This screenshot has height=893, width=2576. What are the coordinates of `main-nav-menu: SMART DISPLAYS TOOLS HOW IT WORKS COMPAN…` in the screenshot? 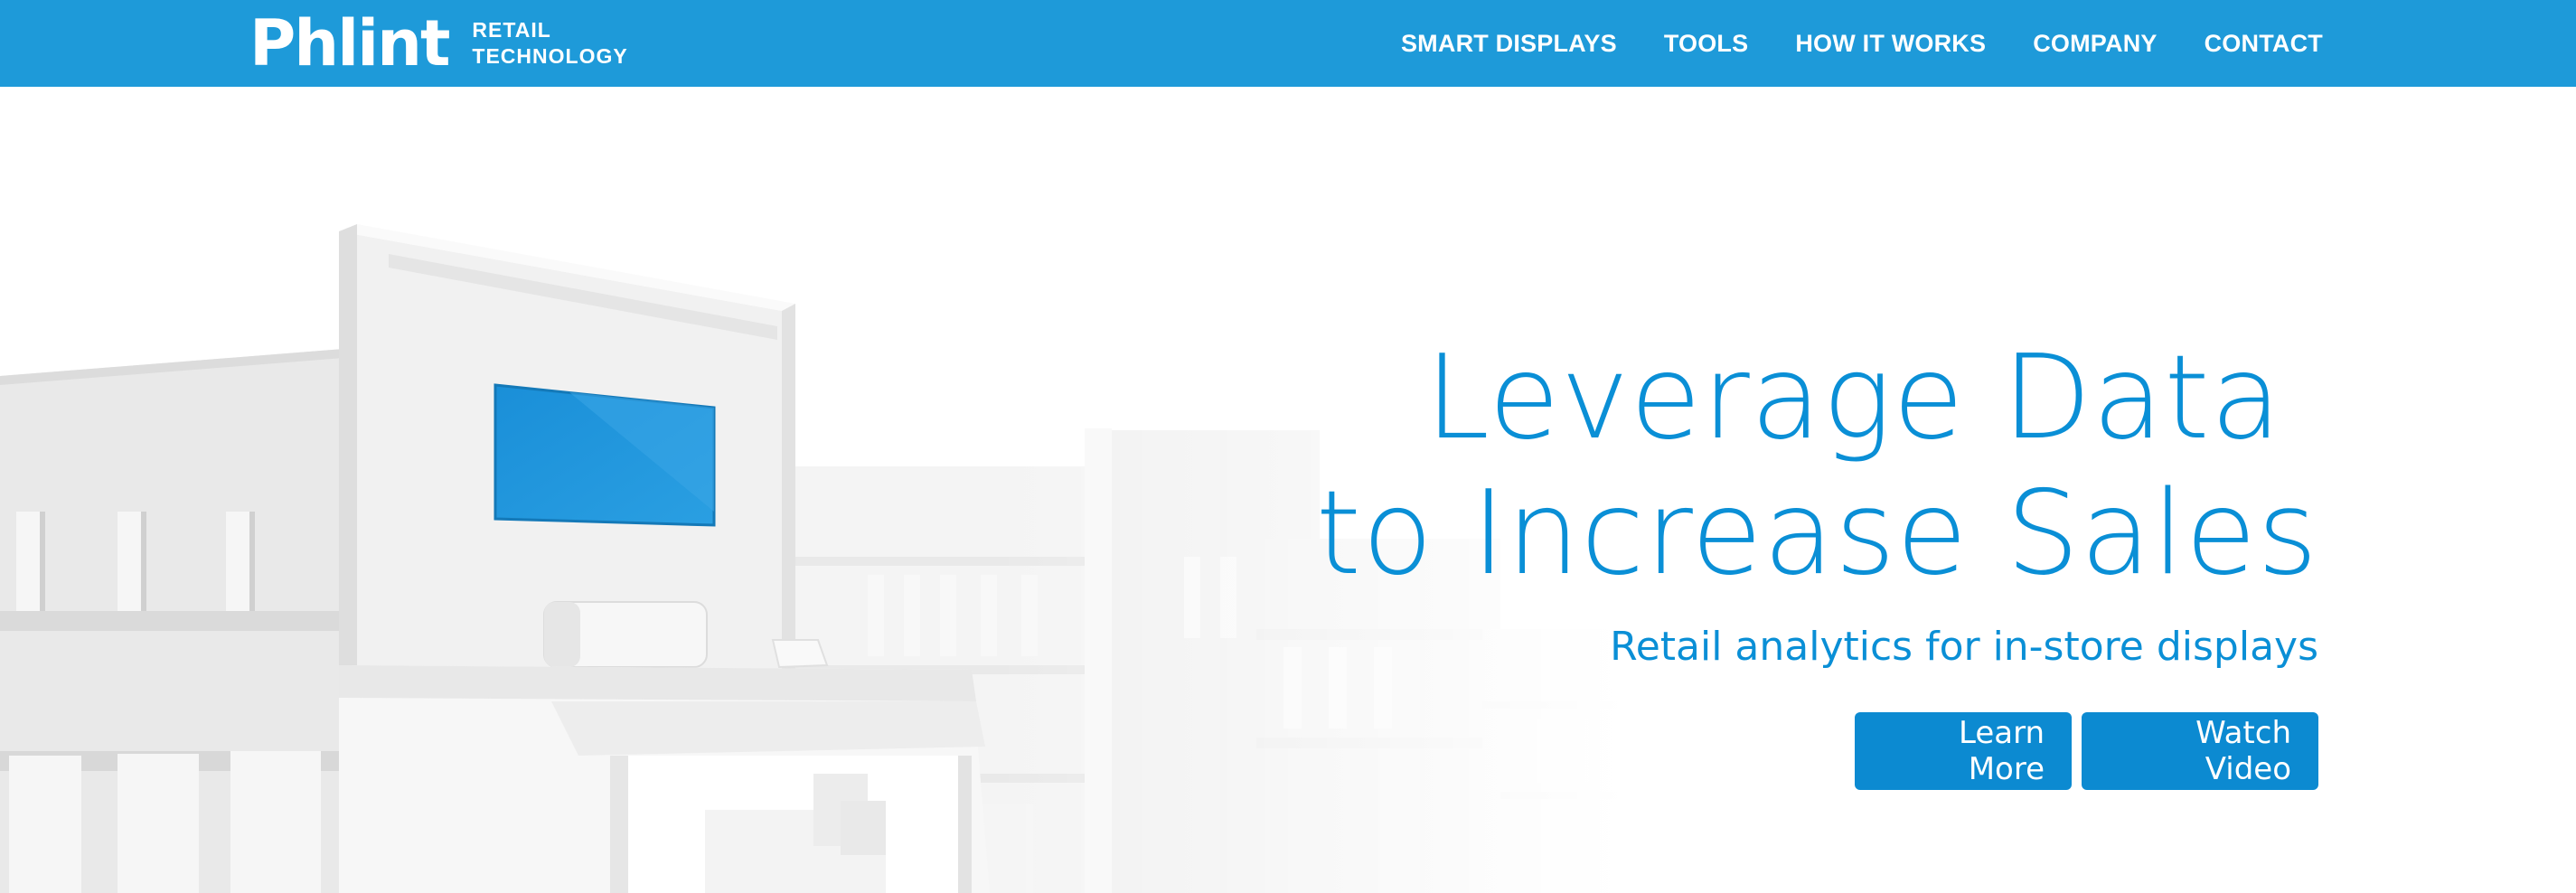 It's located at (1862, 44).